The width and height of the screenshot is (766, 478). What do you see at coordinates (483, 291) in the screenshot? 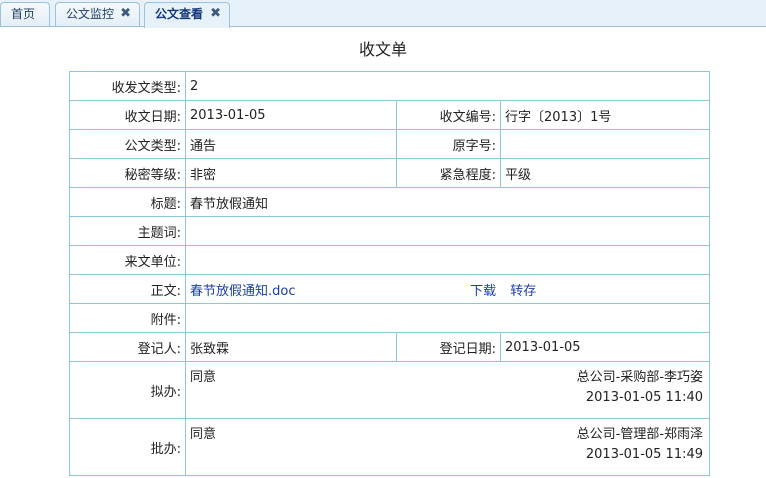
I see `download-link: 下载` at bounding box center [483, 291].